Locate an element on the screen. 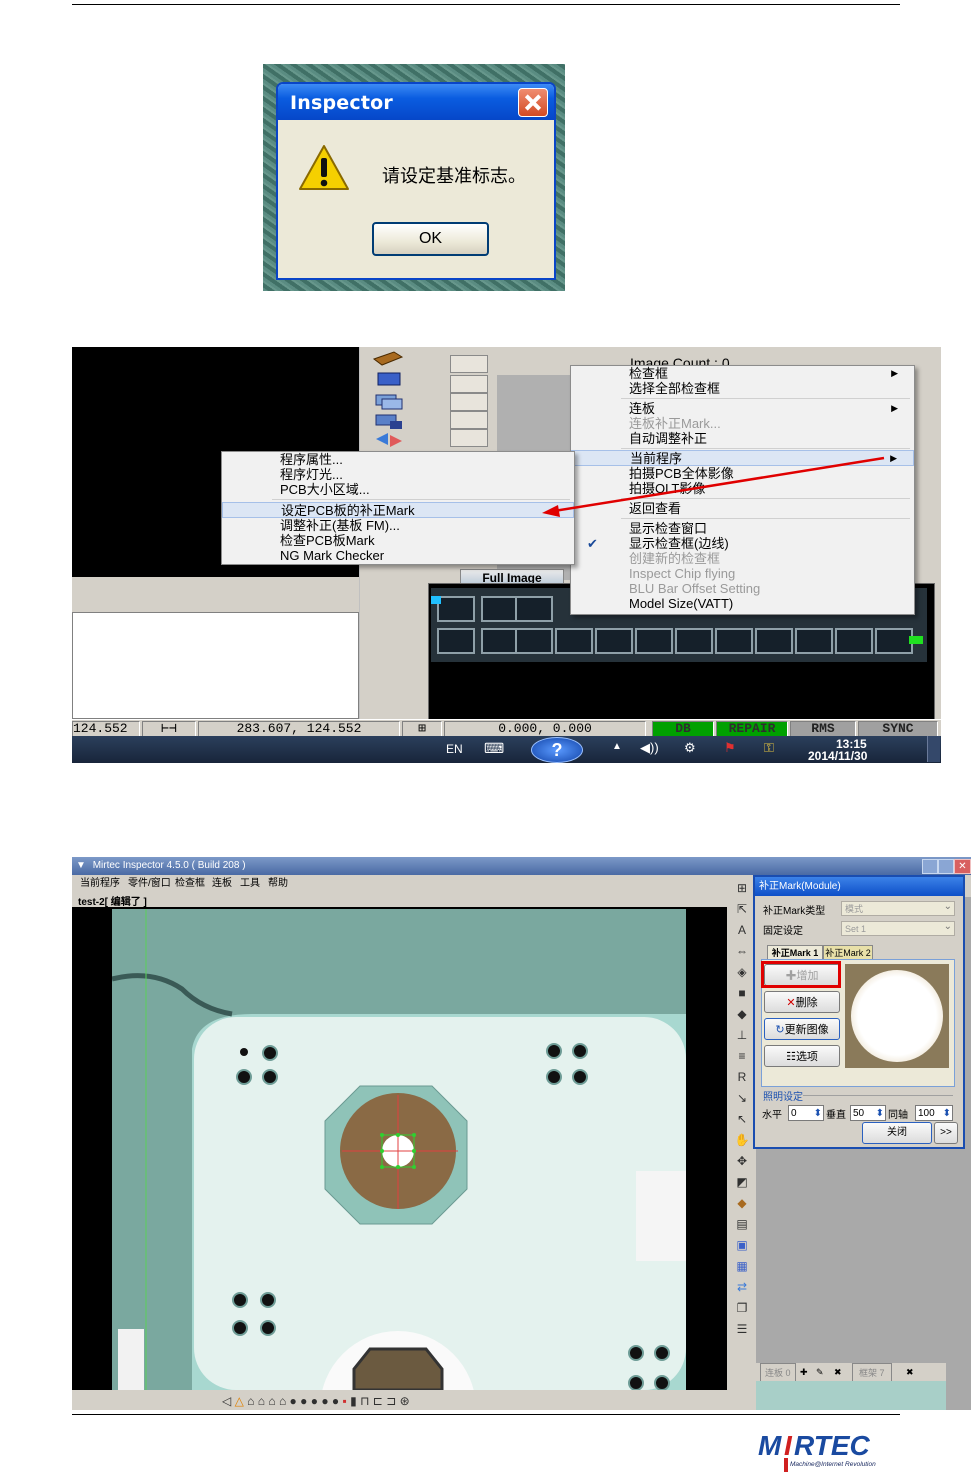 The height and width of the screenshot is (1481, 971). minimize-icon is located at coordinates (930, 866).